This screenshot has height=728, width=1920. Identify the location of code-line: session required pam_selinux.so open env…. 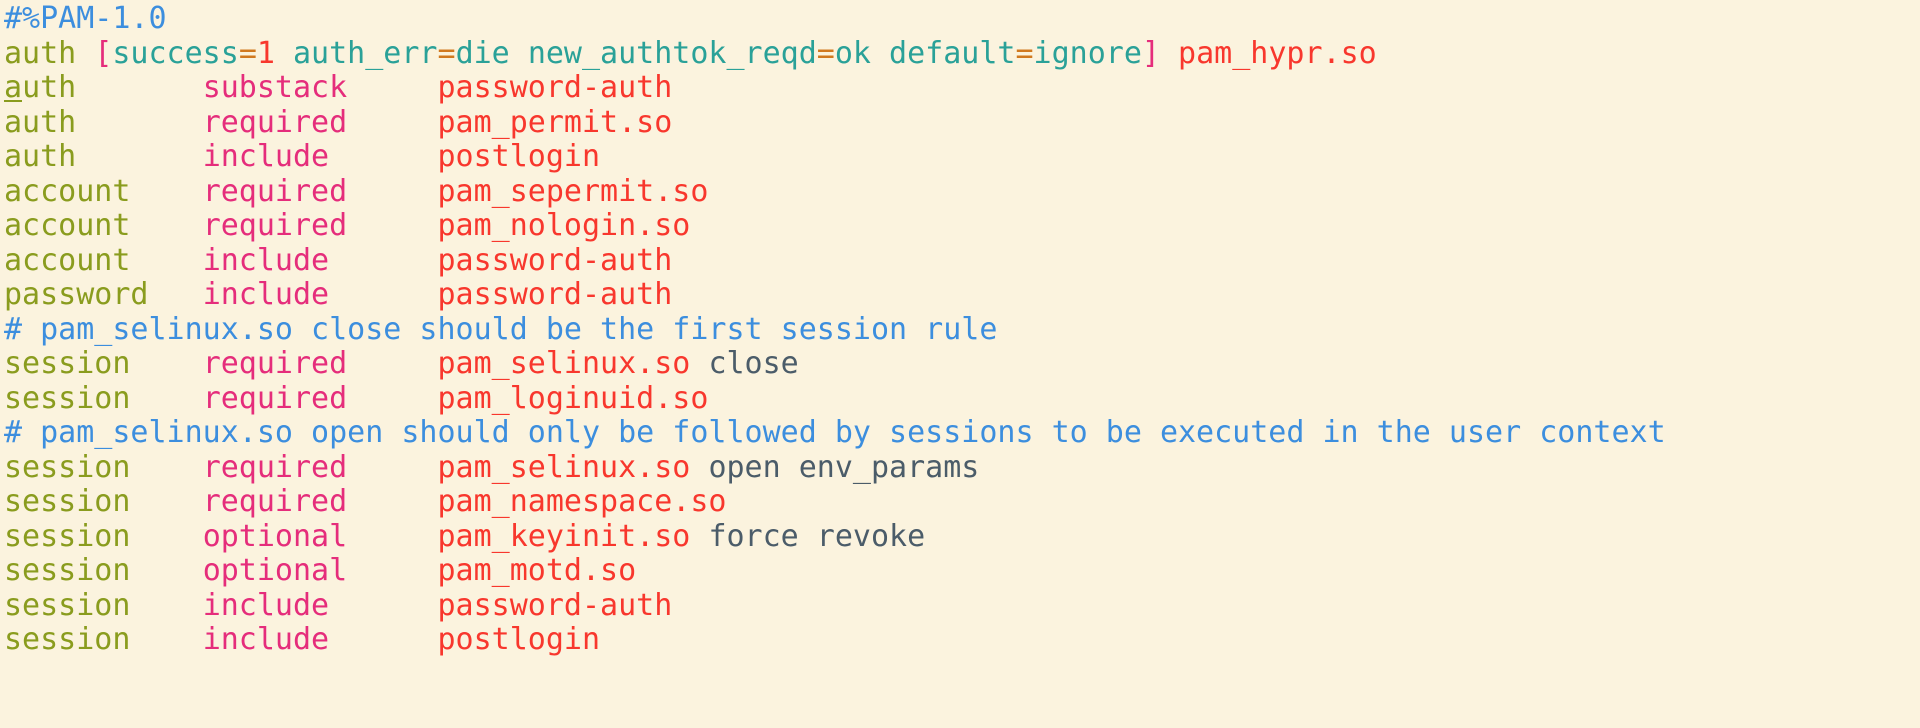
(962, 467).